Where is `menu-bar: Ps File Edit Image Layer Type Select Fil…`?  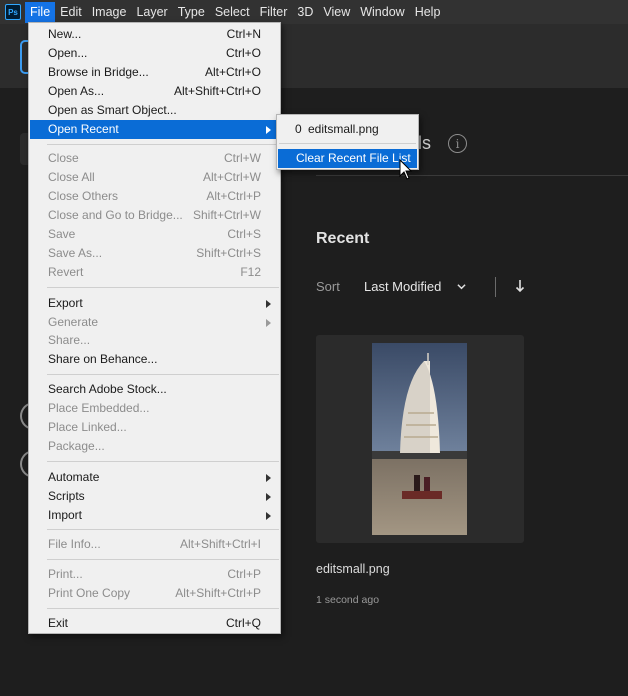 menu-bar: Ps File Edit Image Layer Type Select Fil… is located at coordinates (314, 12).